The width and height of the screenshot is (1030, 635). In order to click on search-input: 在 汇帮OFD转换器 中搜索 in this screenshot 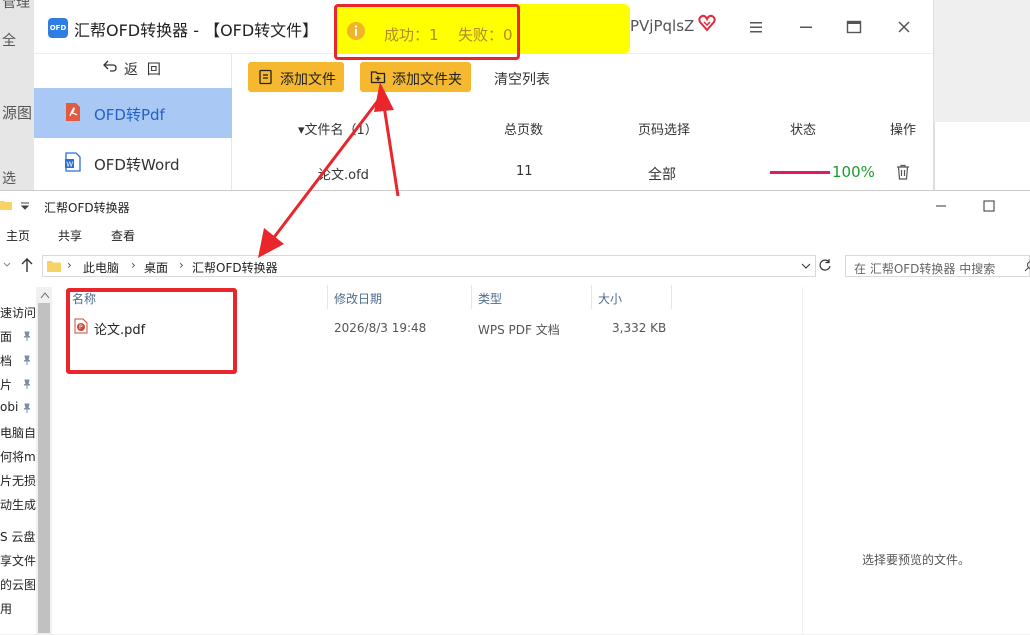, I will do `click(937, 266)`.